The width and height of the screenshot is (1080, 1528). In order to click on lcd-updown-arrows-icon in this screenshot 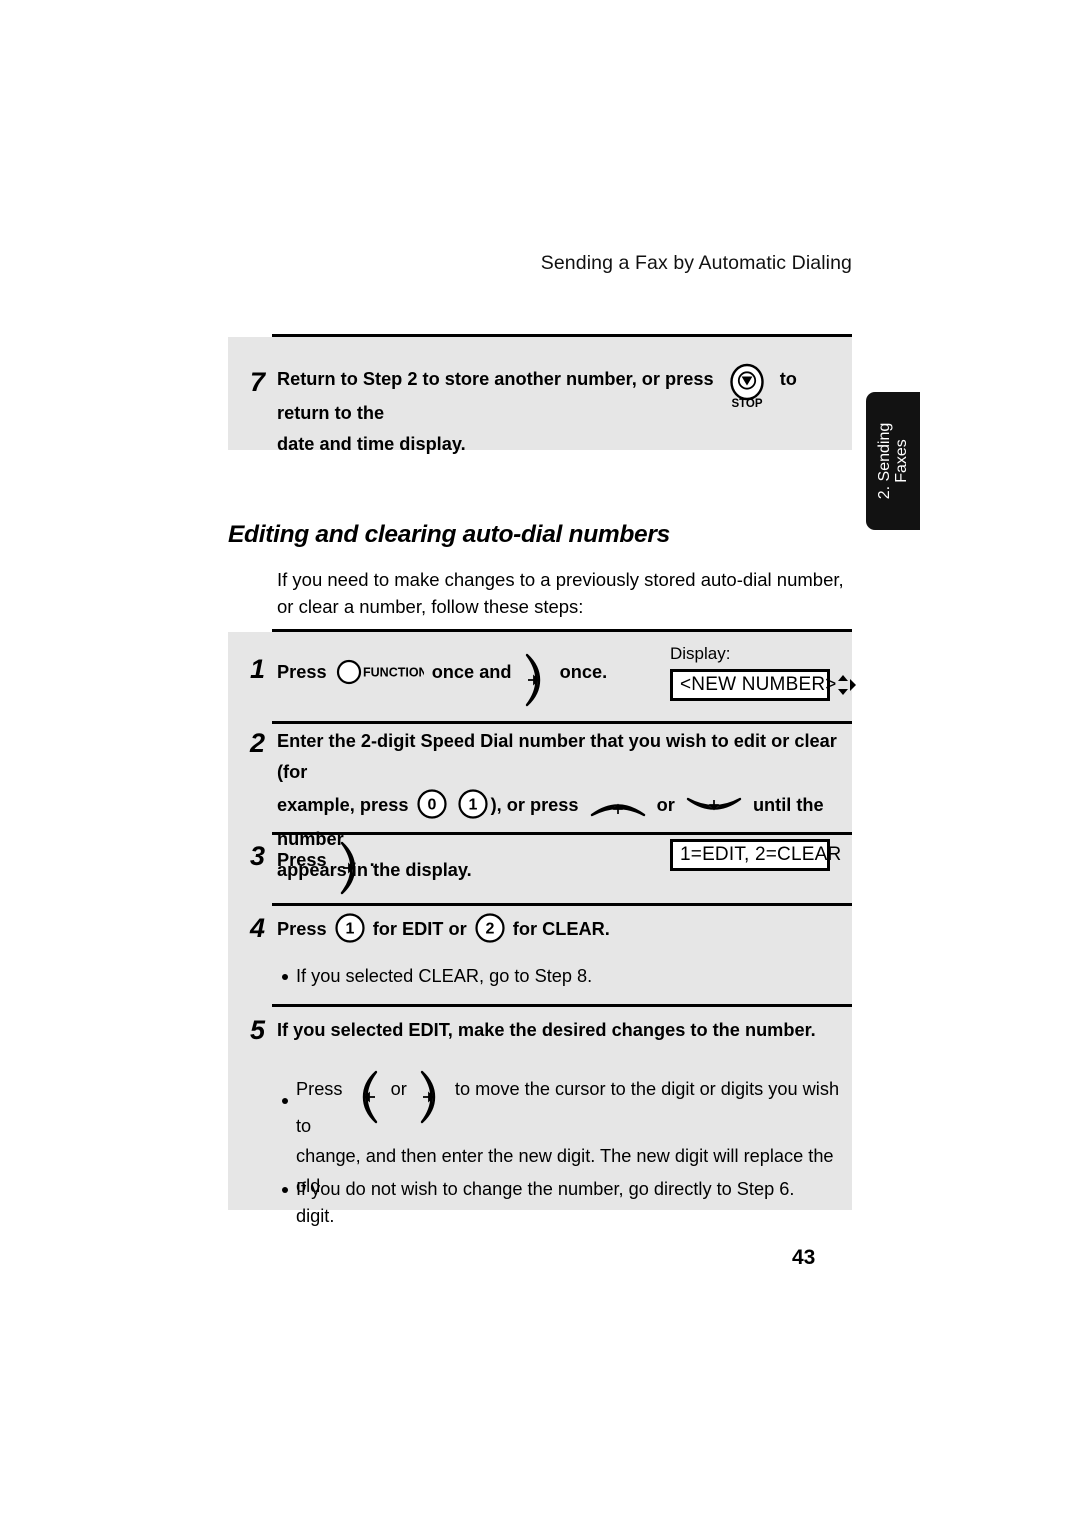, I will do `click(847, 685)`.